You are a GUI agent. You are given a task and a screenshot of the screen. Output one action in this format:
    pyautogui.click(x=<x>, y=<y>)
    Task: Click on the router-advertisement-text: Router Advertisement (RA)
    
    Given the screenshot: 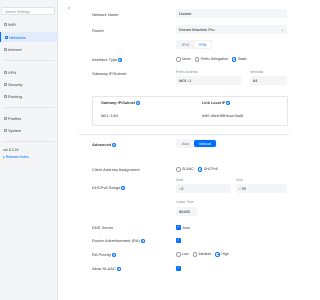 What is the action you would take?
    pyautogui.click(x=116, y=240)
    